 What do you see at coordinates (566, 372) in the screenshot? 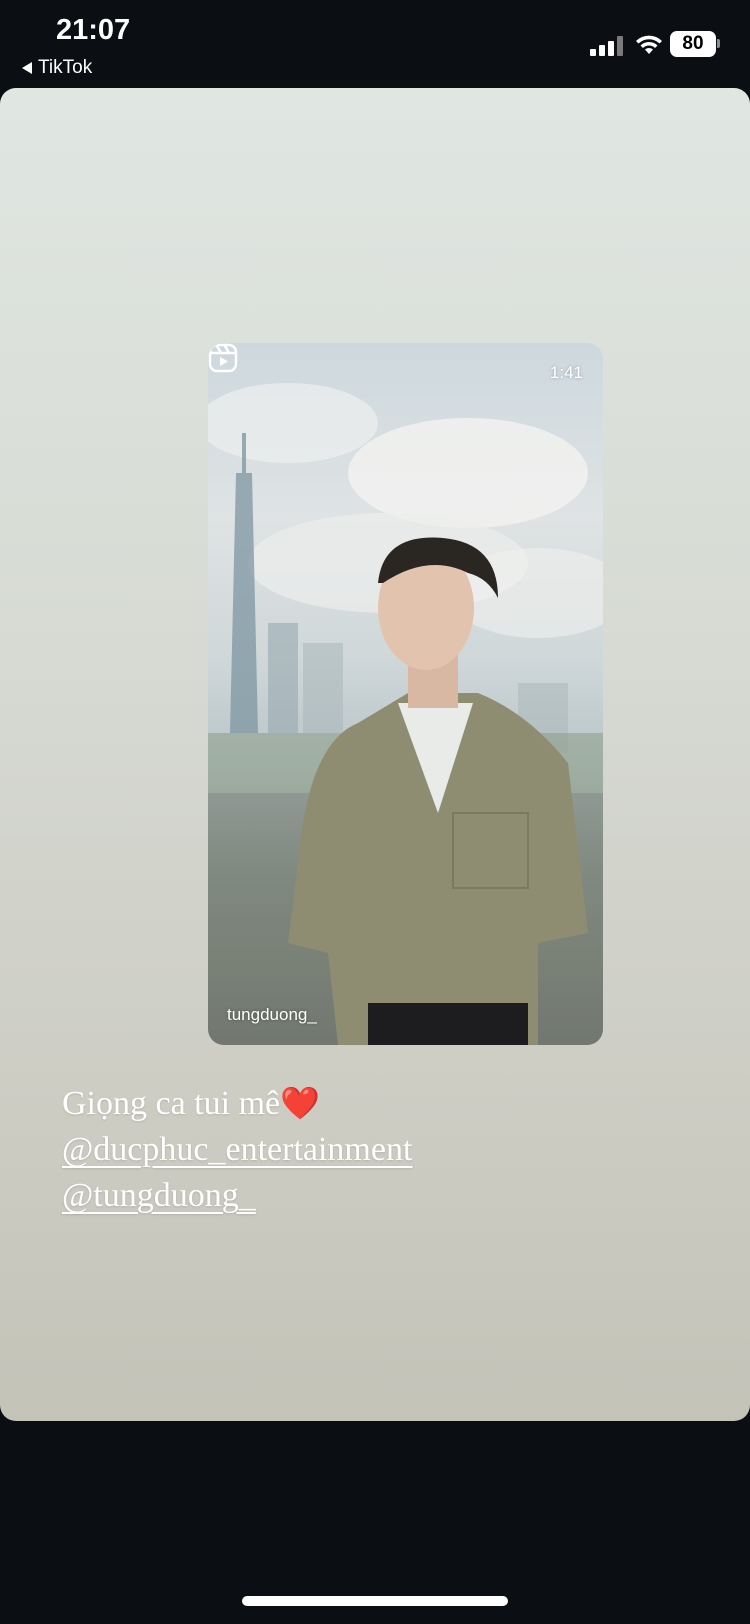
I see `reel-duration: 1:41` at bounding box center [566, 372].